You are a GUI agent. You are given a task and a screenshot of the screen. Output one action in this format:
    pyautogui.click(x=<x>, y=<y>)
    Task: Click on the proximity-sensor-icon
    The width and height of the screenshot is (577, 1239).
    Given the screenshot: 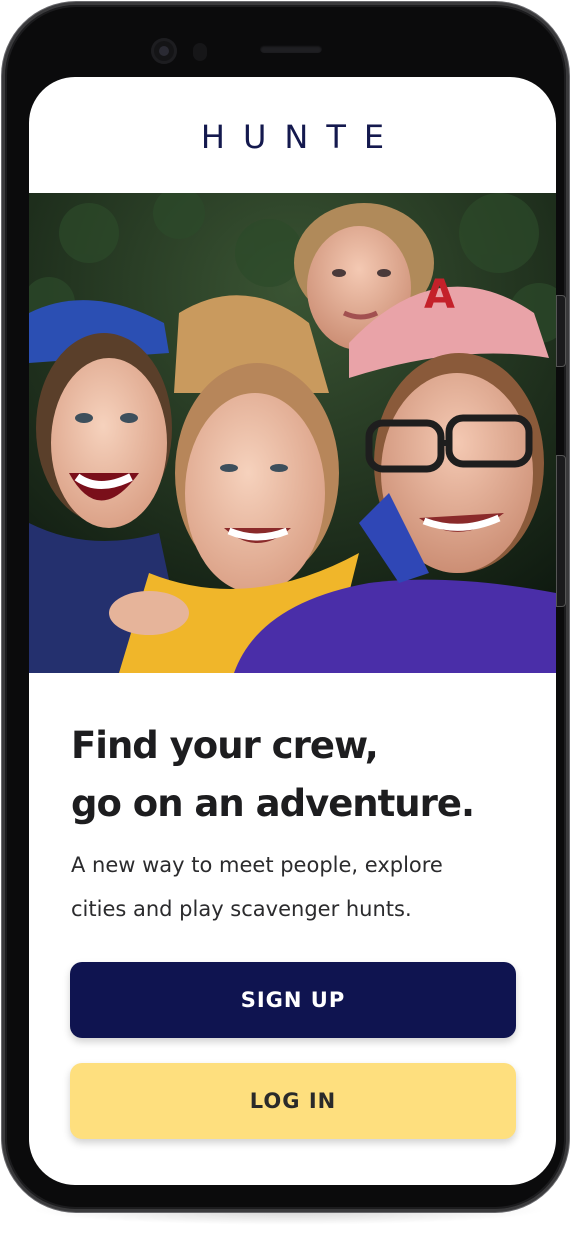 What is the action you would take?
    pyautogui.click(x=200, y=52)
    